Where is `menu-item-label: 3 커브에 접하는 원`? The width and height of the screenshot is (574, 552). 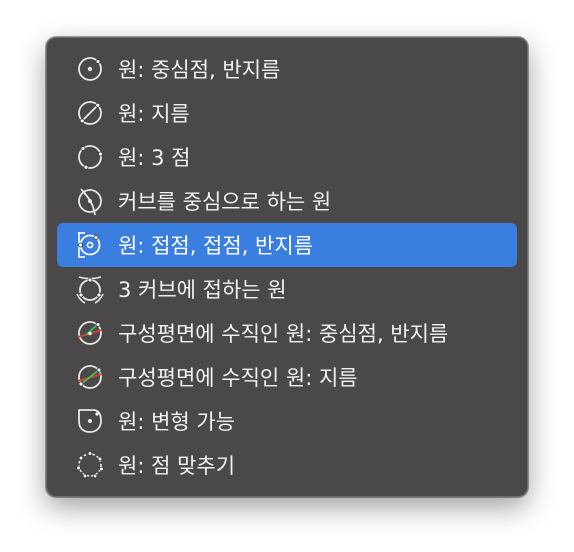
menu-item-label: 3 커브에 접하는 원 is located at coordinates (202, 290).